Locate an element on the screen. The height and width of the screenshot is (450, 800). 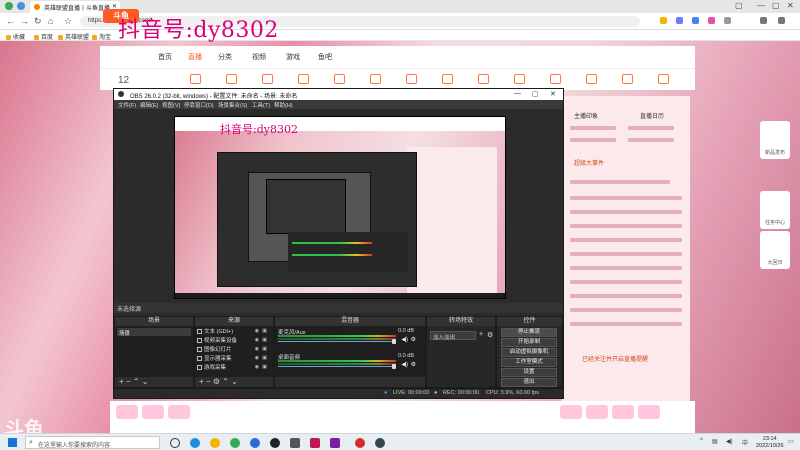
notice-title: 超级大事件 is located at coordinates (589, 162).